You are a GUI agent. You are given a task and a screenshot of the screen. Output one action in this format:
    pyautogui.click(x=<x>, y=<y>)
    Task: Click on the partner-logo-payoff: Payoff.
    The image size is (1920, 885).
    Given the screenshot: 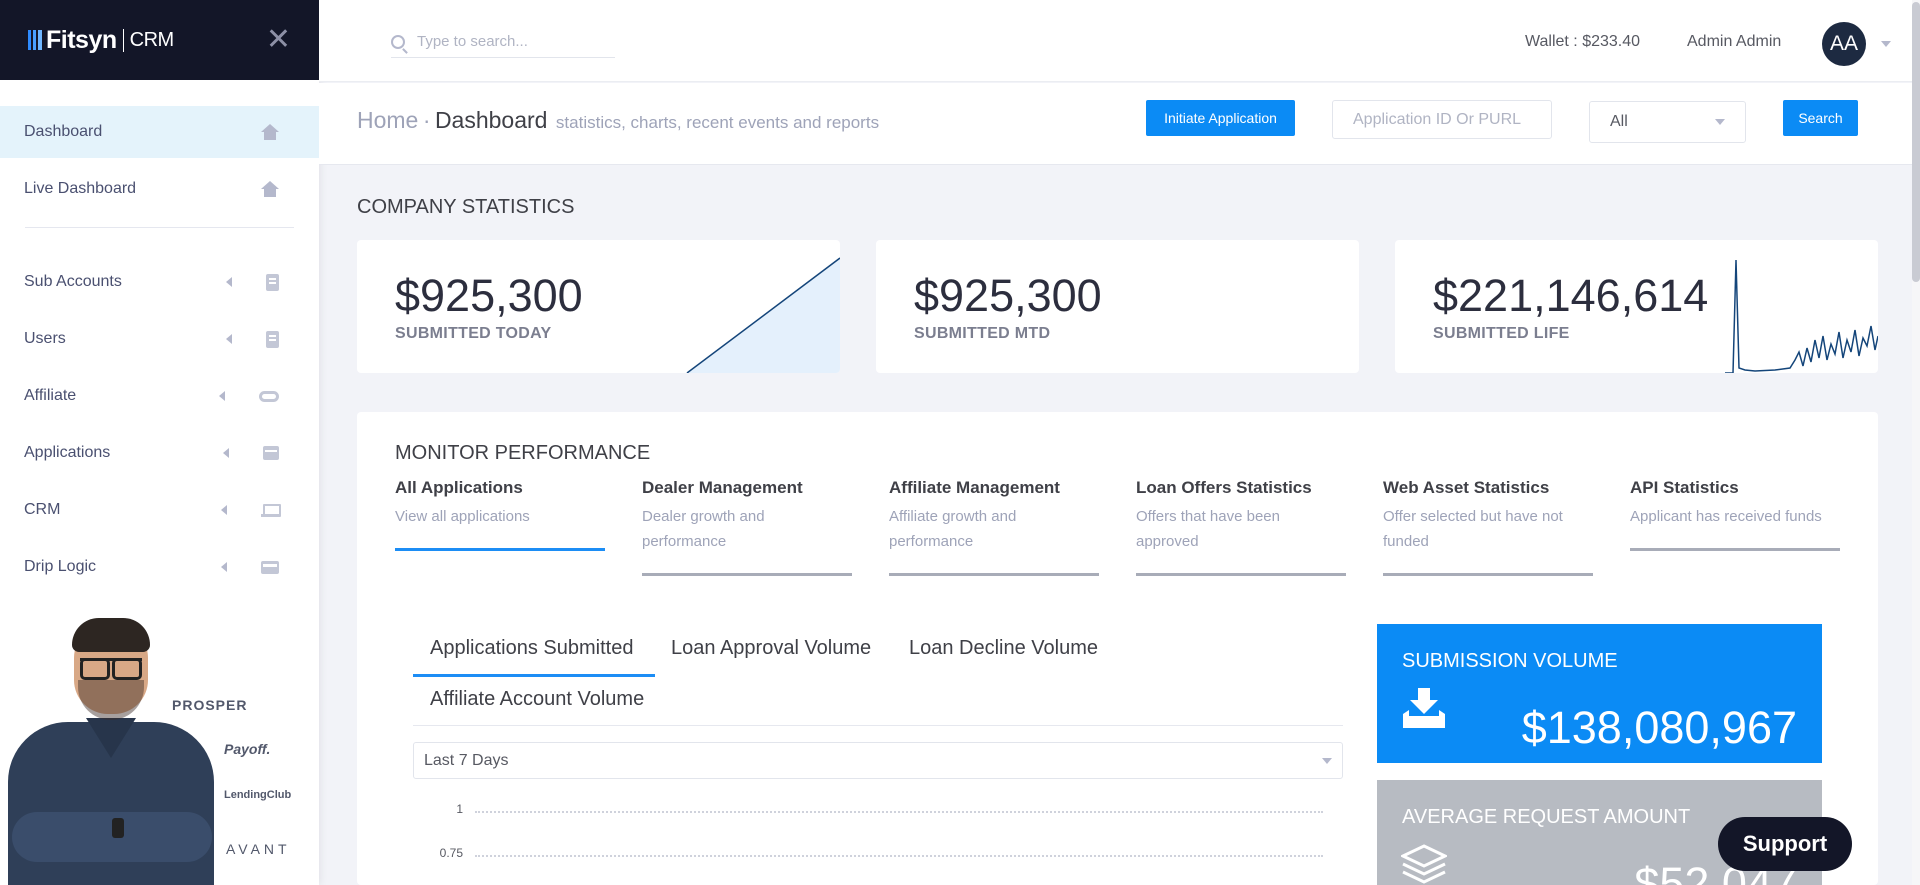 What is the action you would take?
    pyautogui.click(x=247, y=749)
    